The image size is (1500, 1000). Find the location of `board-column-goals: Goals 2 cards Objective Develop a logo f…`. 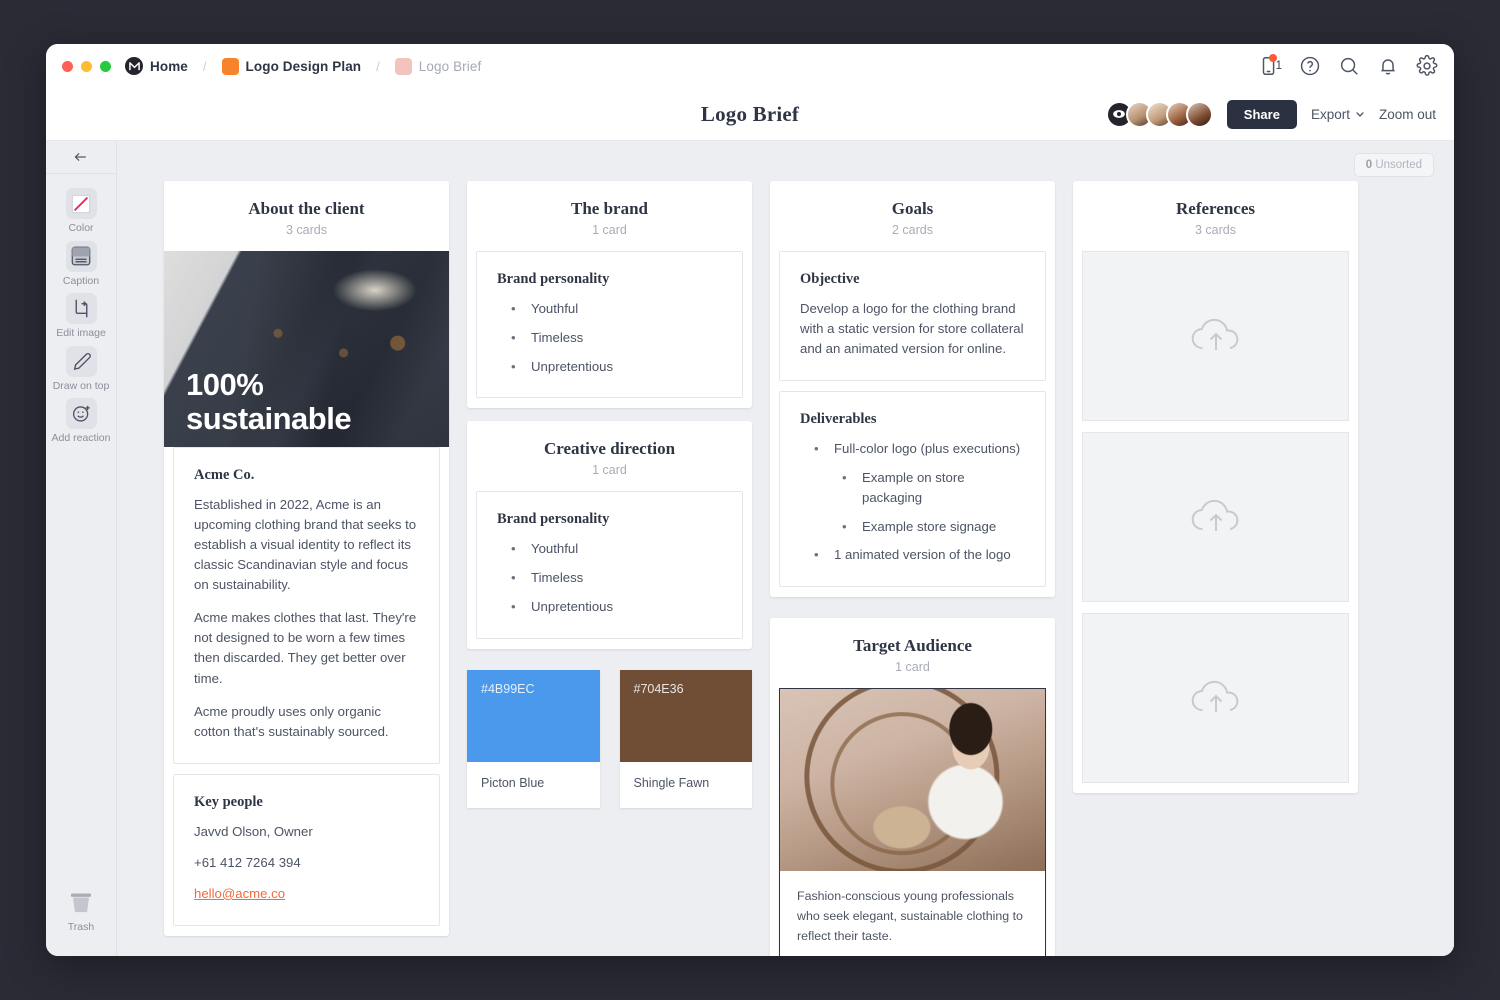

board-column-goals: Goals 2 cards Objective Develop a logo f… is located at coordinates (912, 568).